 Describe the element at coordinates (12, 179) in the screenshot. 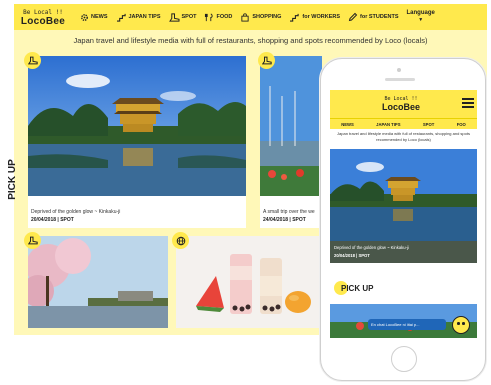

I see `pickup-label-text: PICK UP` at that location.